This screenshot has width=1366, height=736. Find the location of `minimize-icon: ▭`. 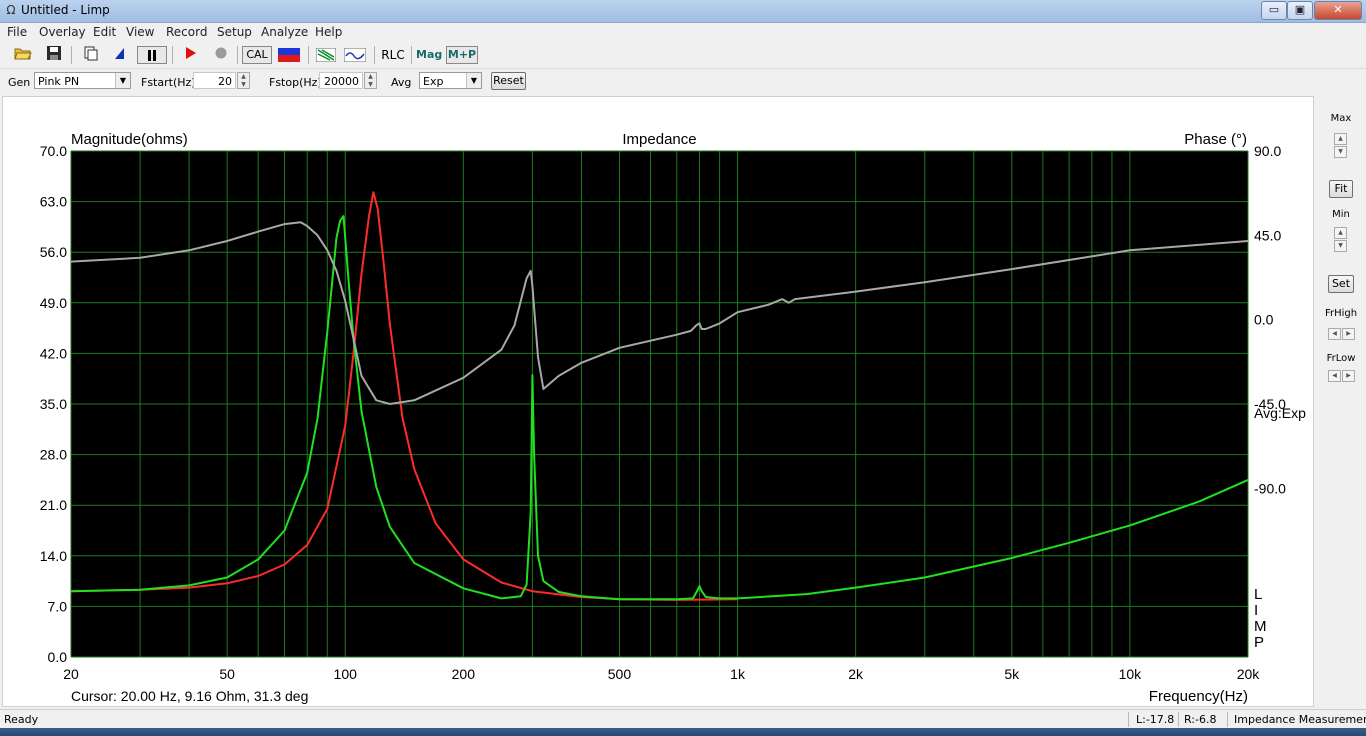

minimize-icon: ▭ is located at coordinates (1274, 9).